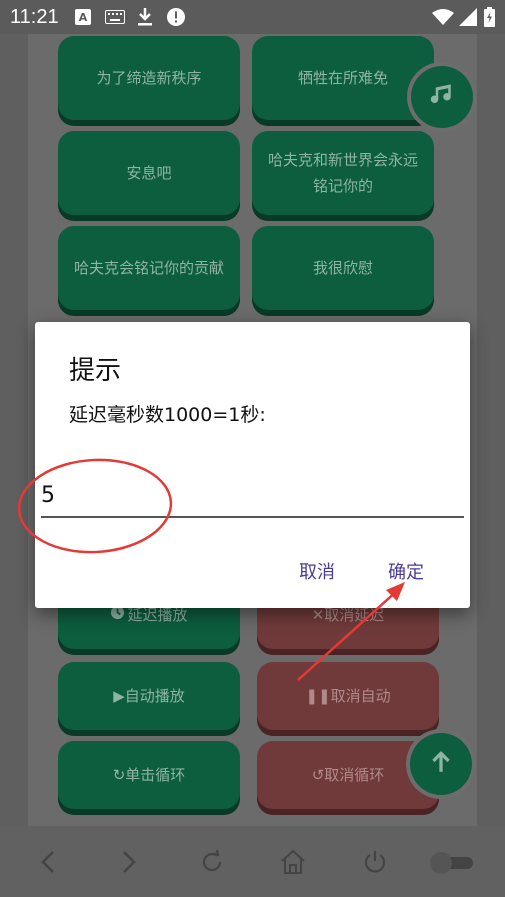  Describe the element at coordinates (95, 371) in the screenshot. I see `dialog-title: 提示` at that location.